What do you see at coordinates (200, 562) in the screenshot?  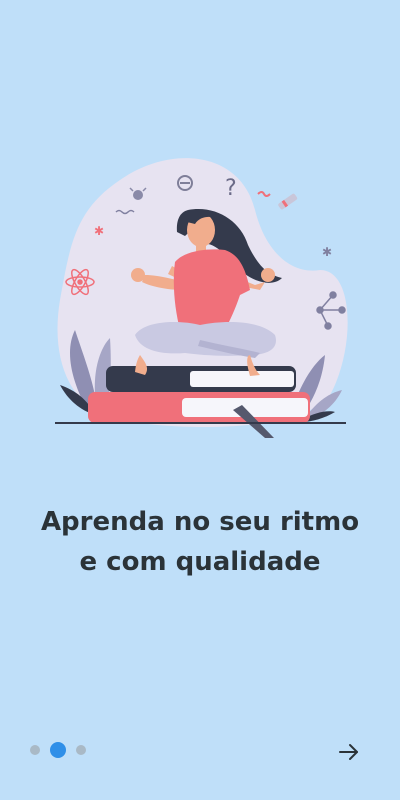 I see `headline-line-2: e com qualidade` at bounding box center [200, 562].